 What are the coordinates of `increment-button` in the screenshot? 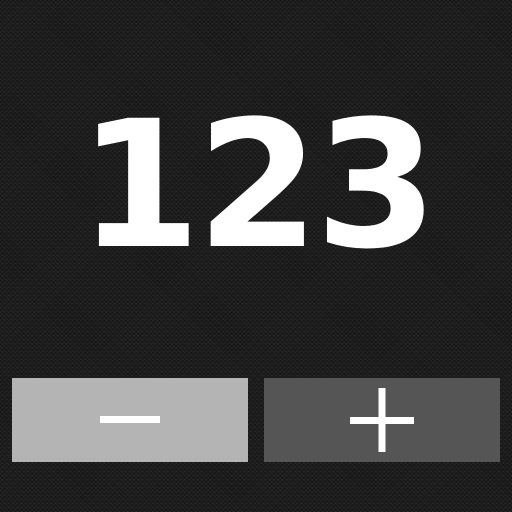 It's located at (382, 420).